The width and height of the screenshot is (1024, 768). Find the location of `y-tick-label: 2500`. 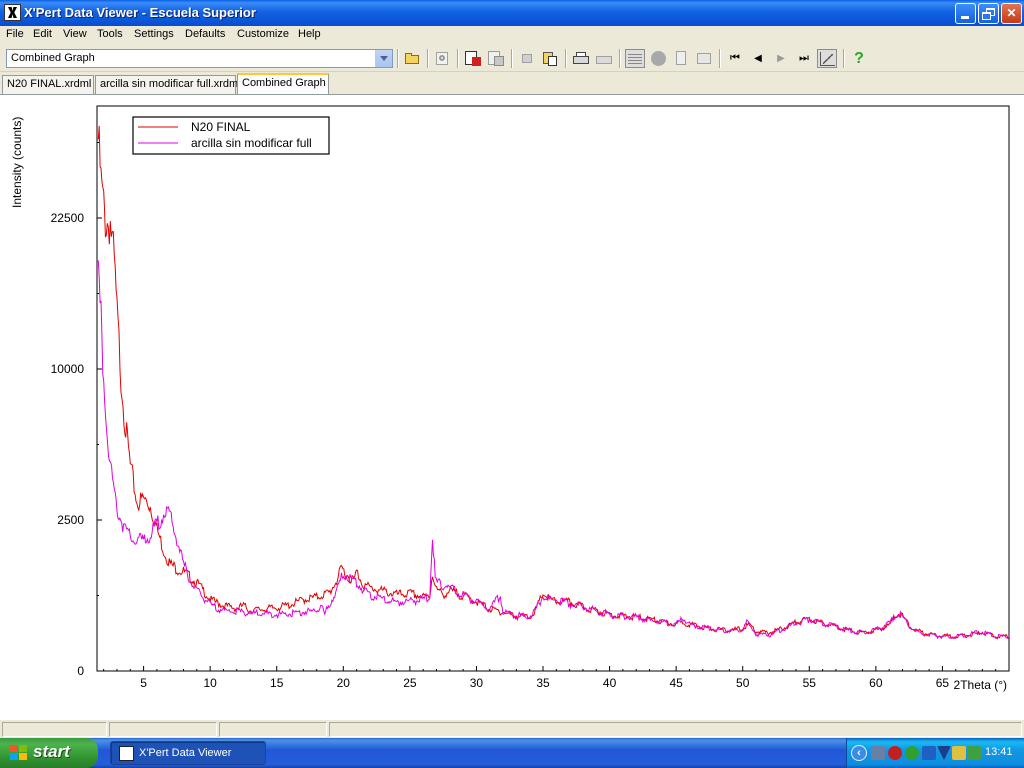

y-tick-label: 2500 is located at coordinates (70, 520).